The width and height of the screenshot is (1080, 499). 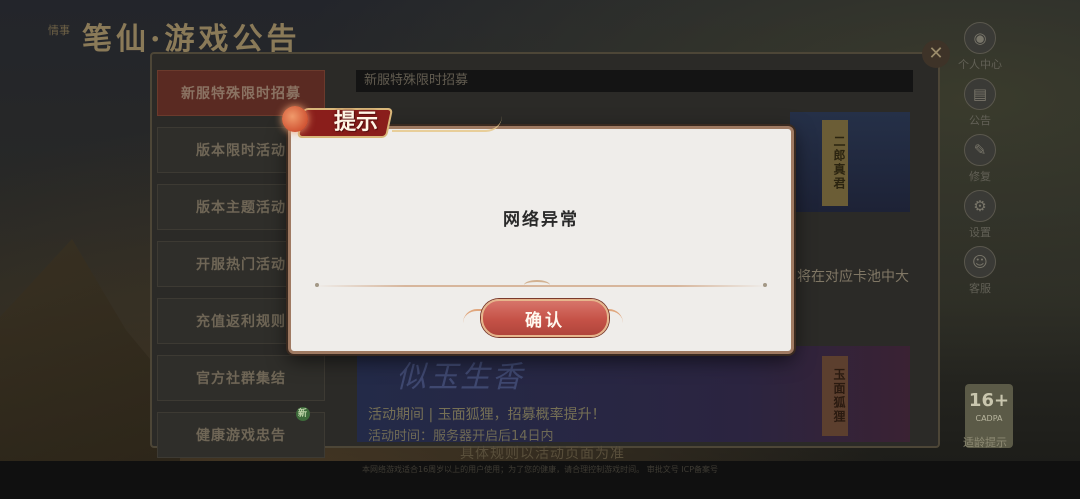 I want to click on sidebar-item-label: 充值返利规则, so click(x=241, y=322).